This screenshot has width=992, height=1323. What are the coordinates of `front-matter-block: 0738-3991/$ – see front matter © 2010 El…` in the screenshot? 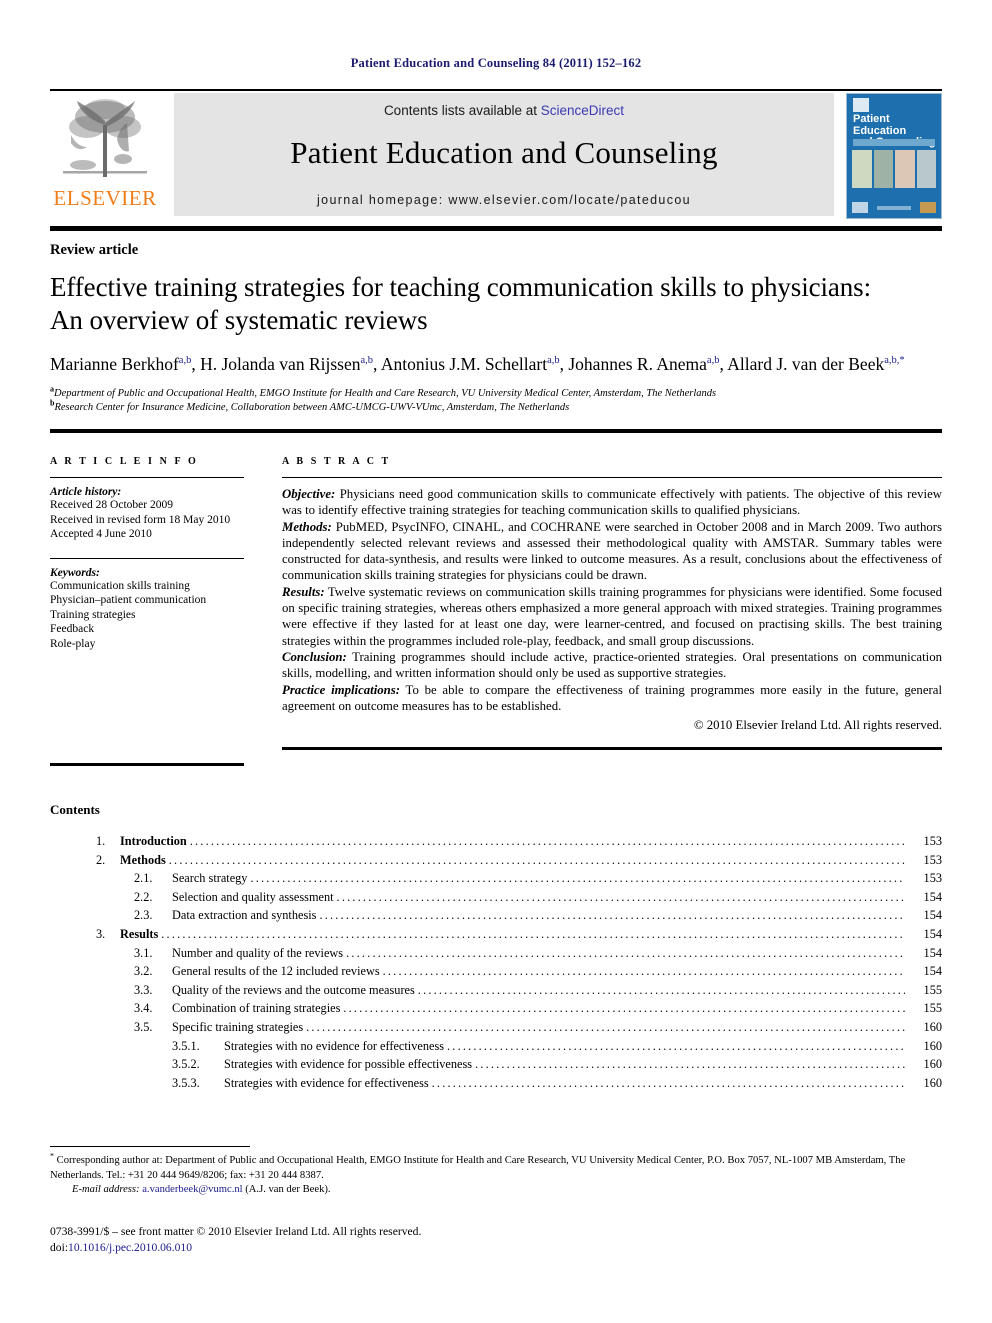 It's located at (496, 1240).